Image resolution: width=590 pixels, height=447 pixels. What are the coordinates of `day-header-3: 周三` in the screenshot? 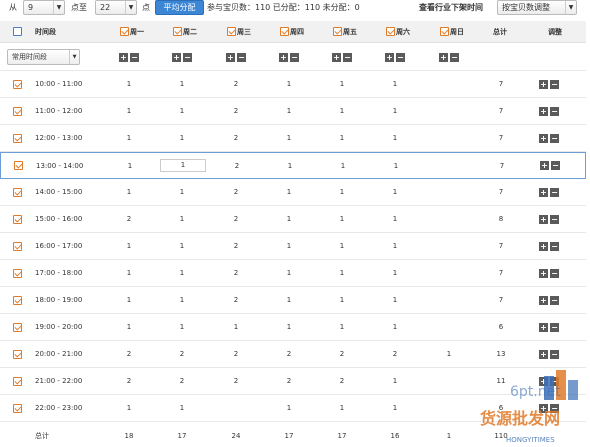 It's located at (239, 31).